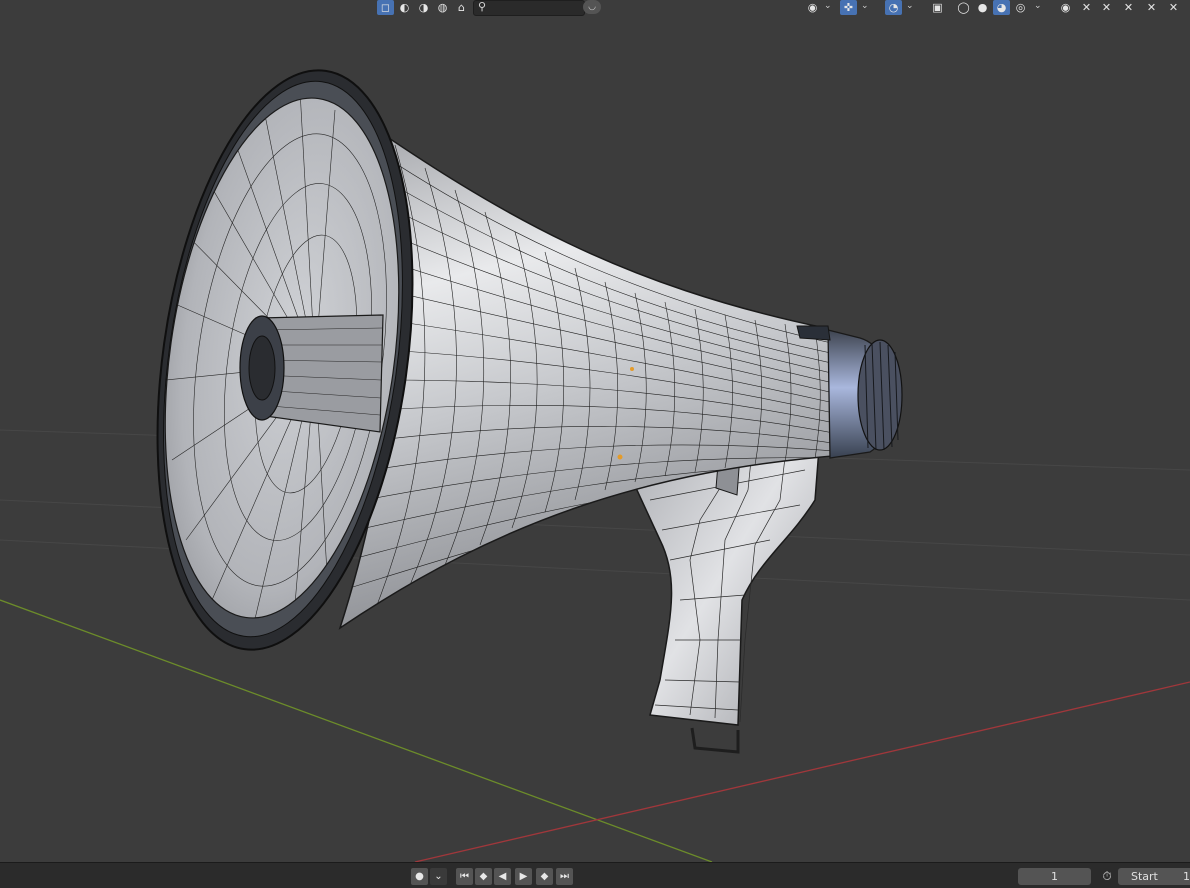 Image resolution: width=1190 pixels, height=888 pixels. Describe the element at coordinates (438, 876) in the screenshot. I see `keying-chevron-icon: ⌄` at that location.